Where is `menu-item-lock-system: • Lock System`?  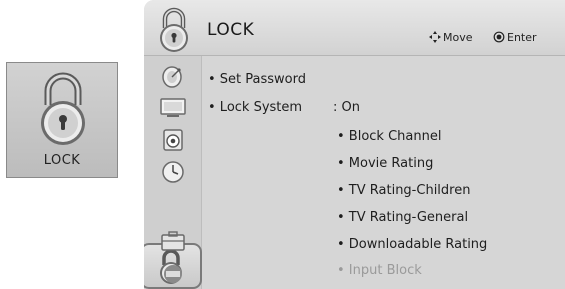
menu-item-lock-system: • Lock System is located at coordinates (255, 107).